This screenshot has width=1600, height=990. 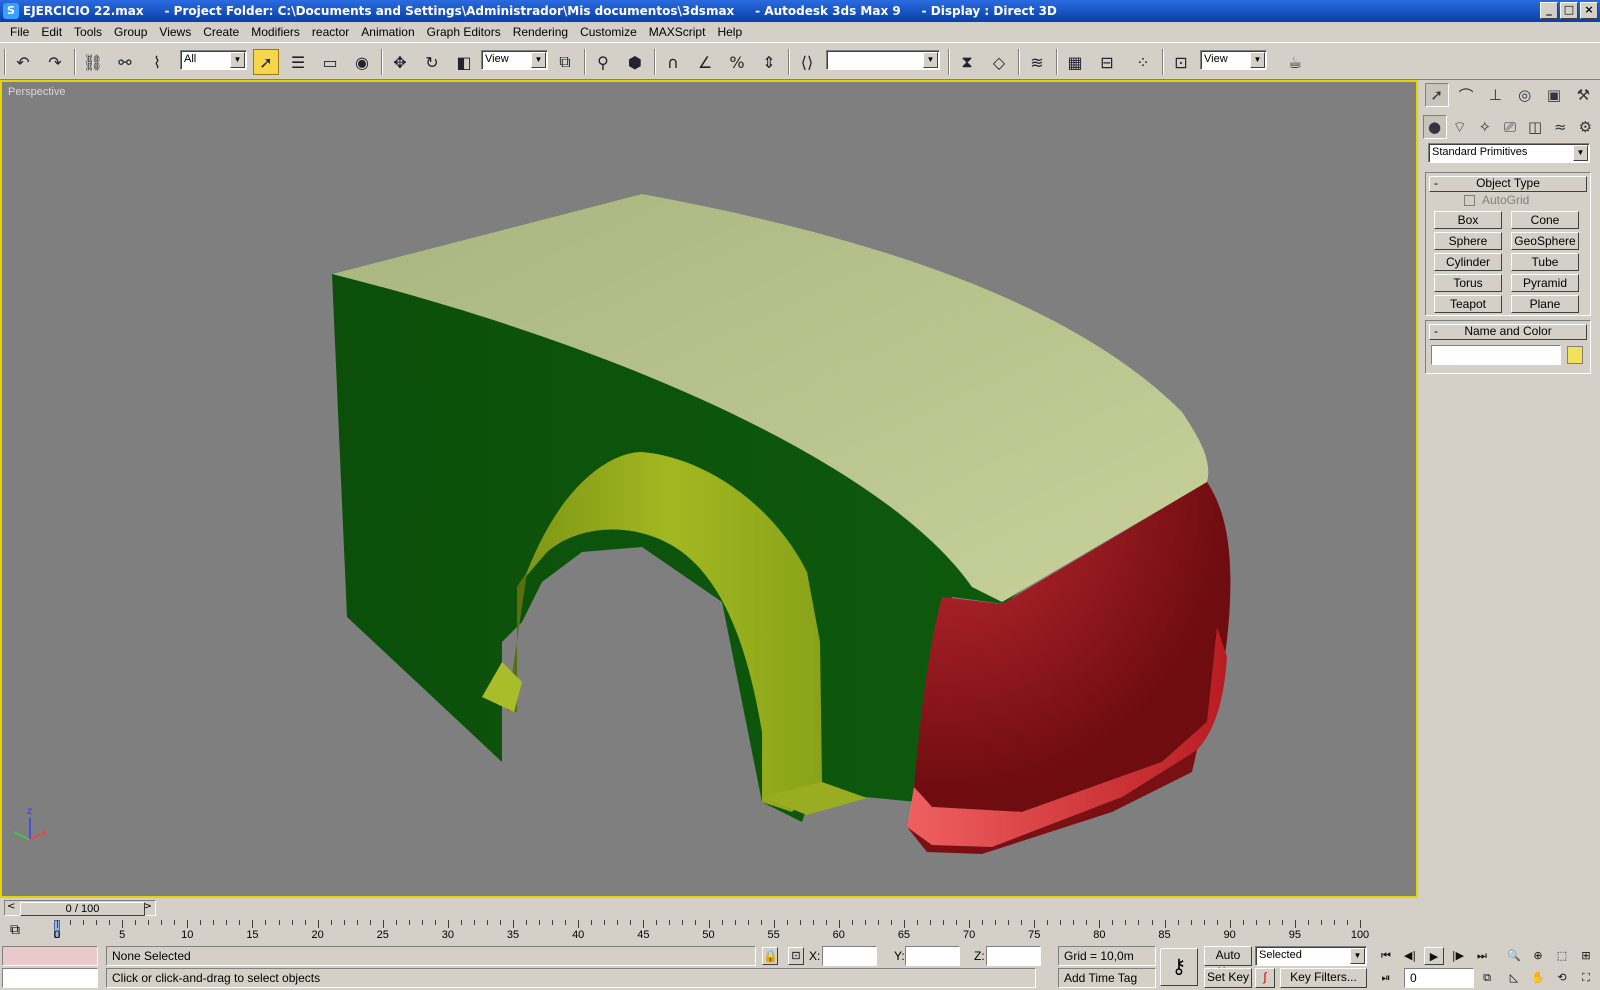 What do you see at coordinates (1468, 262) in the screenshot?
I see `cylinder-button: Cylinder` at bounding box center [1468, 262].